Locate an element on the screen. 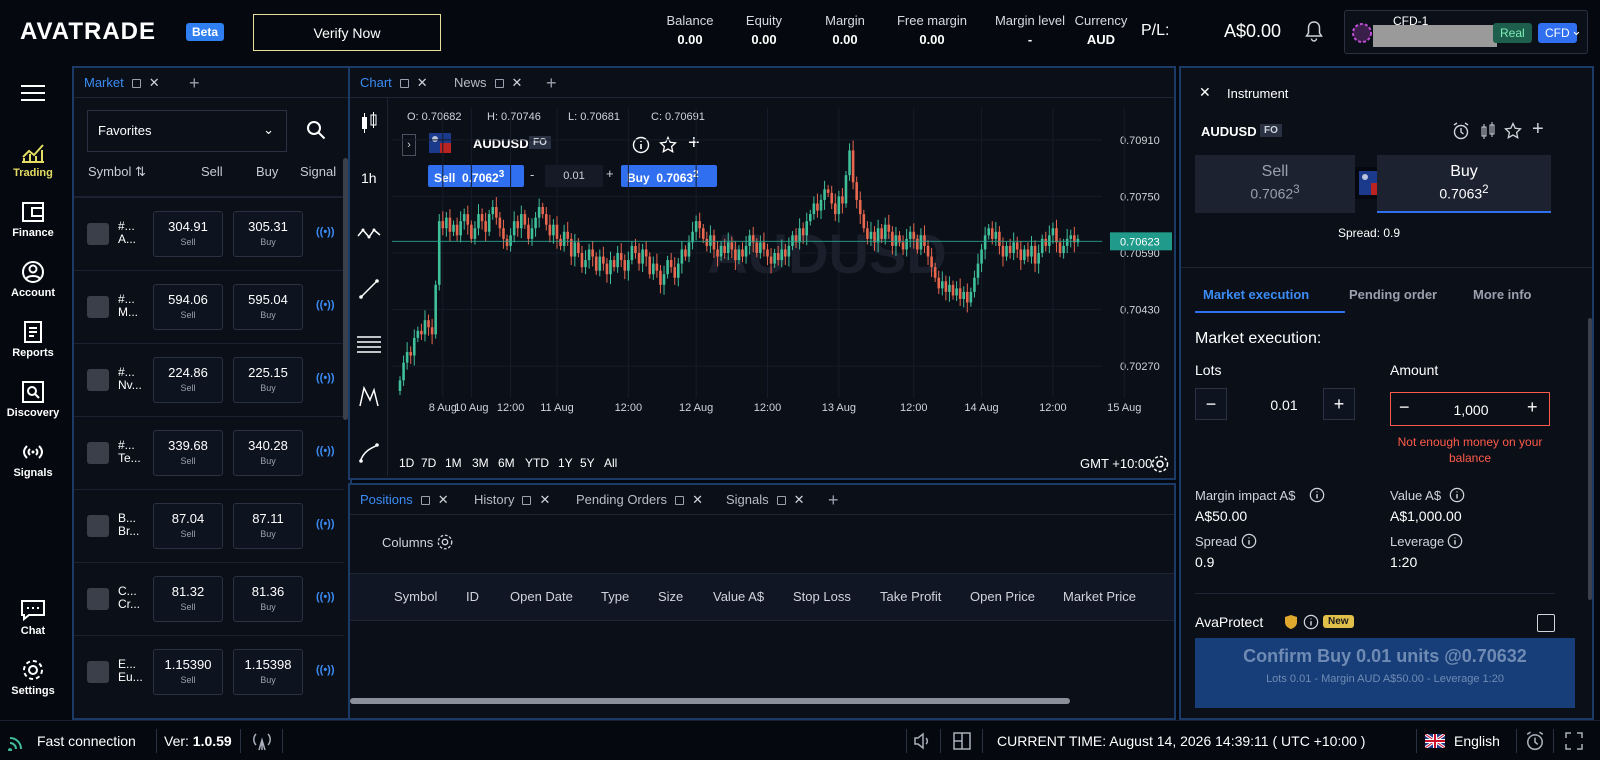 This screenshot has width=1600, height=760. range-button: 7D is located at coordinates (428, 463).